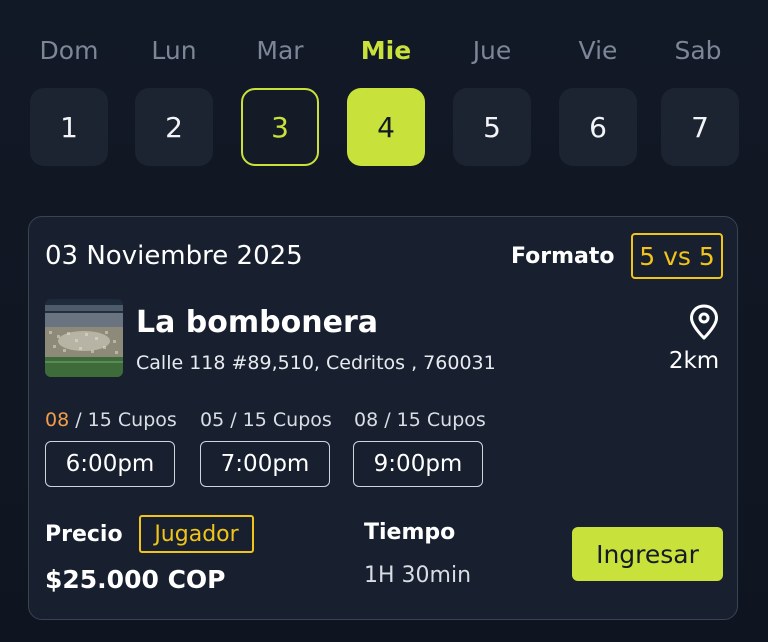  I want to click on slot-capacity-1: 08 / 15 Cupos, so click(111, 420).